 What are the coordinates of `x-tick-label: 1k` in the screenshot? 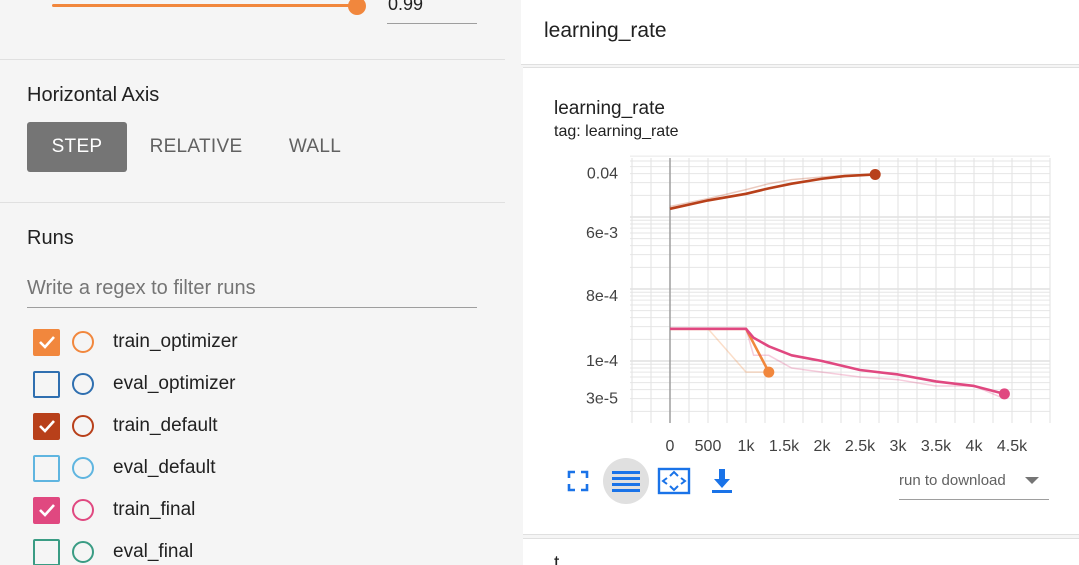 It's located at (747, 446).